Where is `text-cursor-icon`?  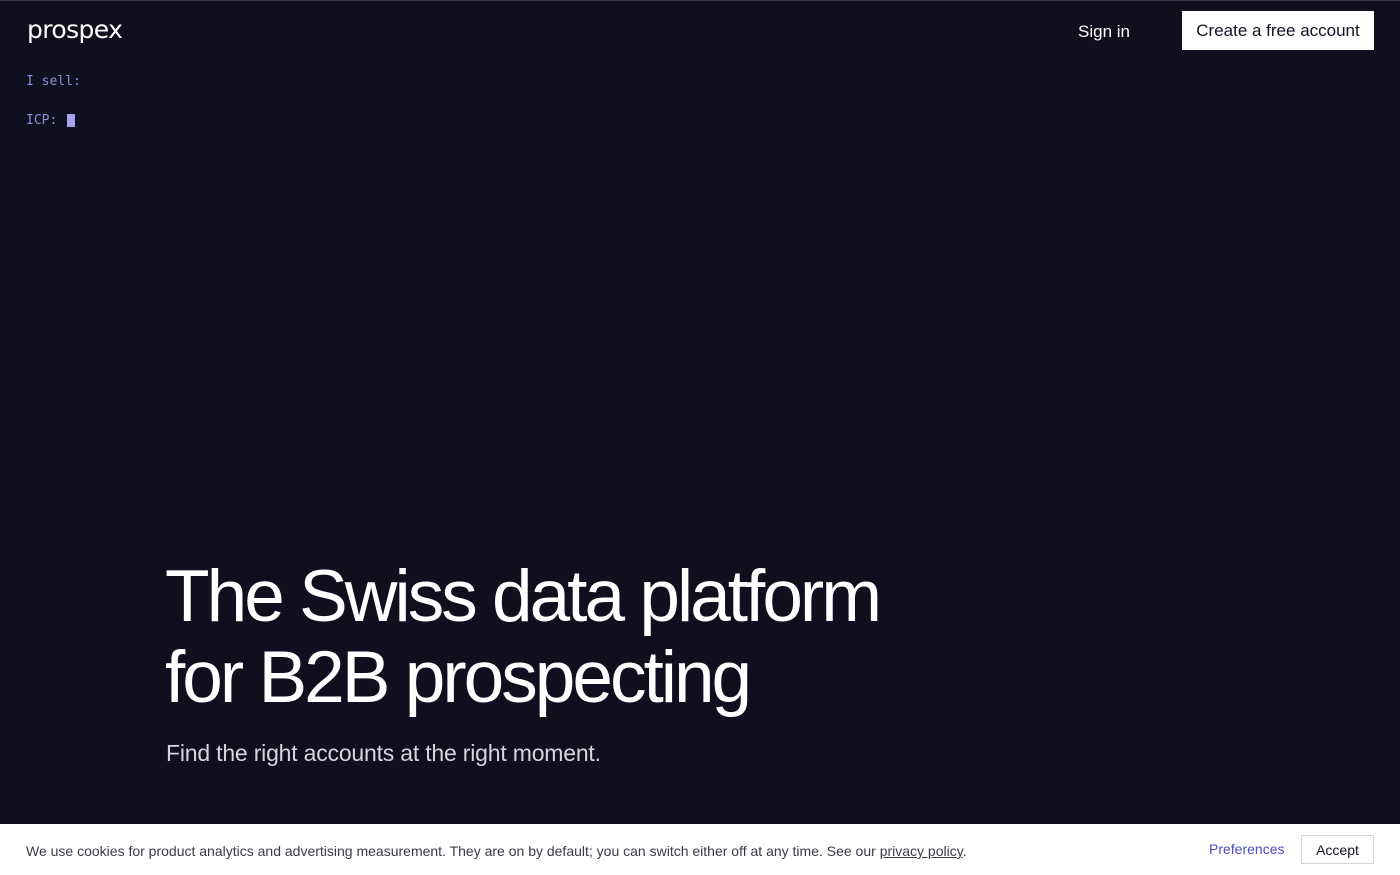
text-cursor-icon is located at coordinates (71, 120).